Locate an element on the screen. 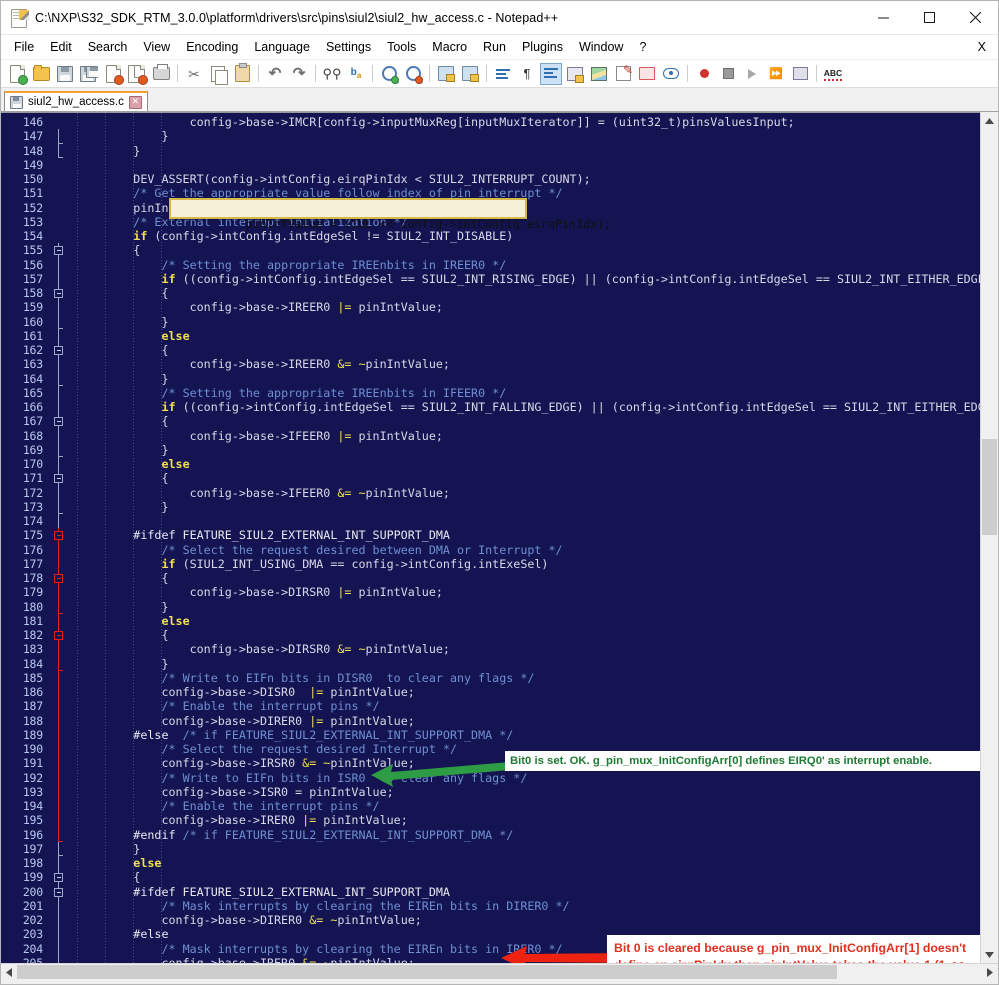 Image resolution: width=999 pixels, height=985 pixels. tab-siul2-hw-access-c: siul2_hw_access.c ✕ is located at coordinates (76, 101).